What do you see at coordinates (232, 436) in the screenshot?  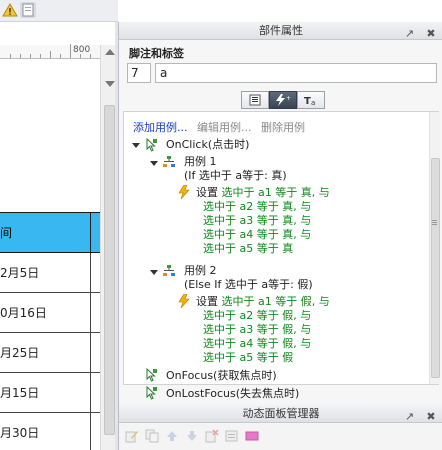 I see `state-settings-icon` at bounding box center [232, 436].